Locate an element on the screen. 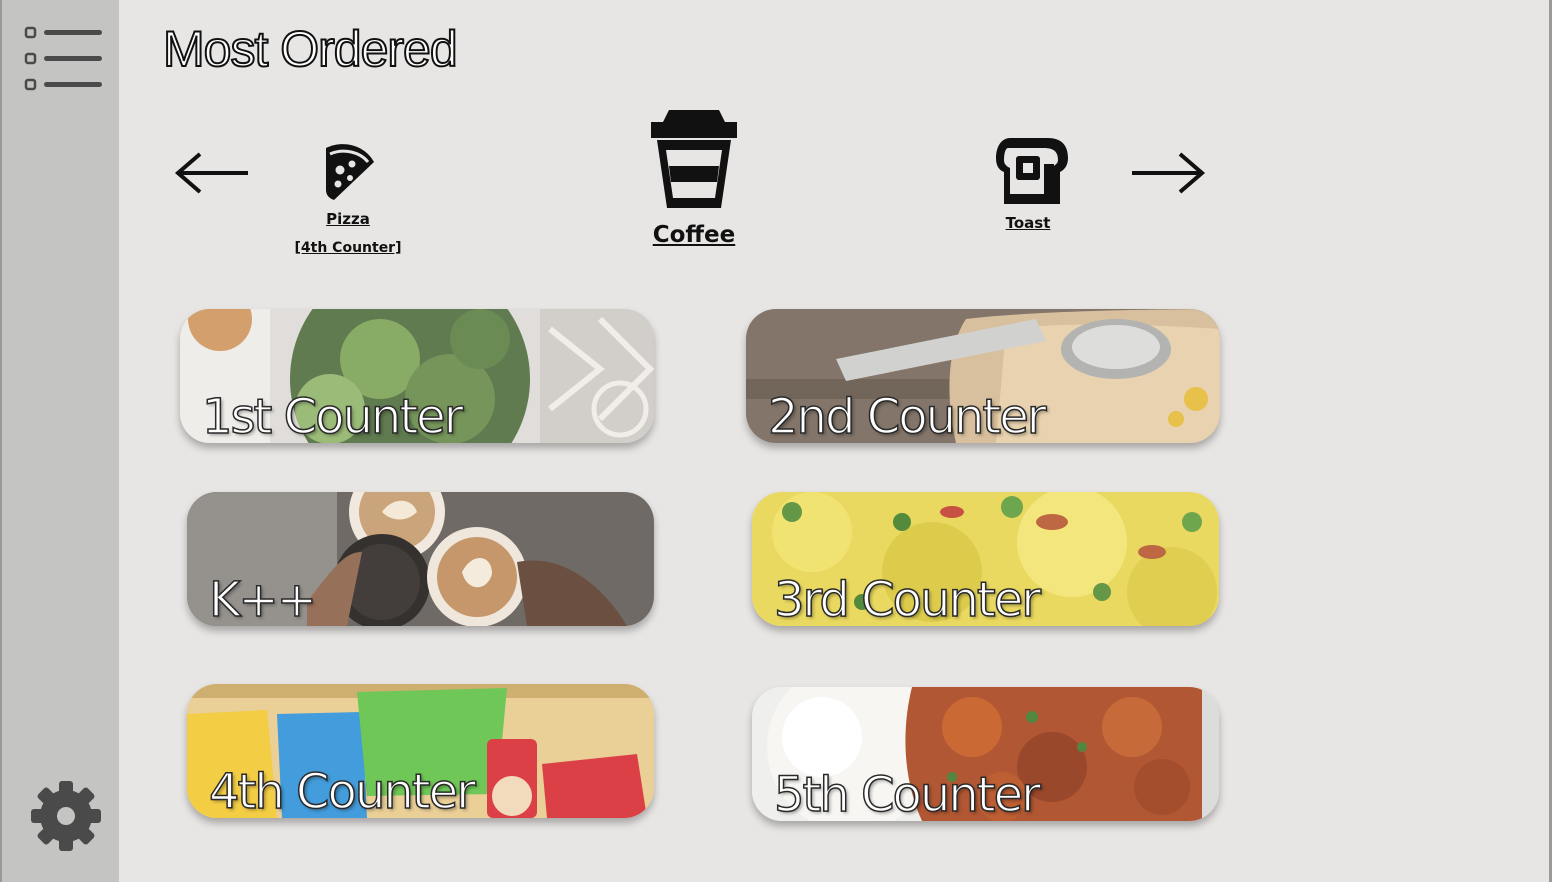 The height and width of the screenshot is (882, 1552). counter-label: 4th Counter is located at coordinates (342, 791).